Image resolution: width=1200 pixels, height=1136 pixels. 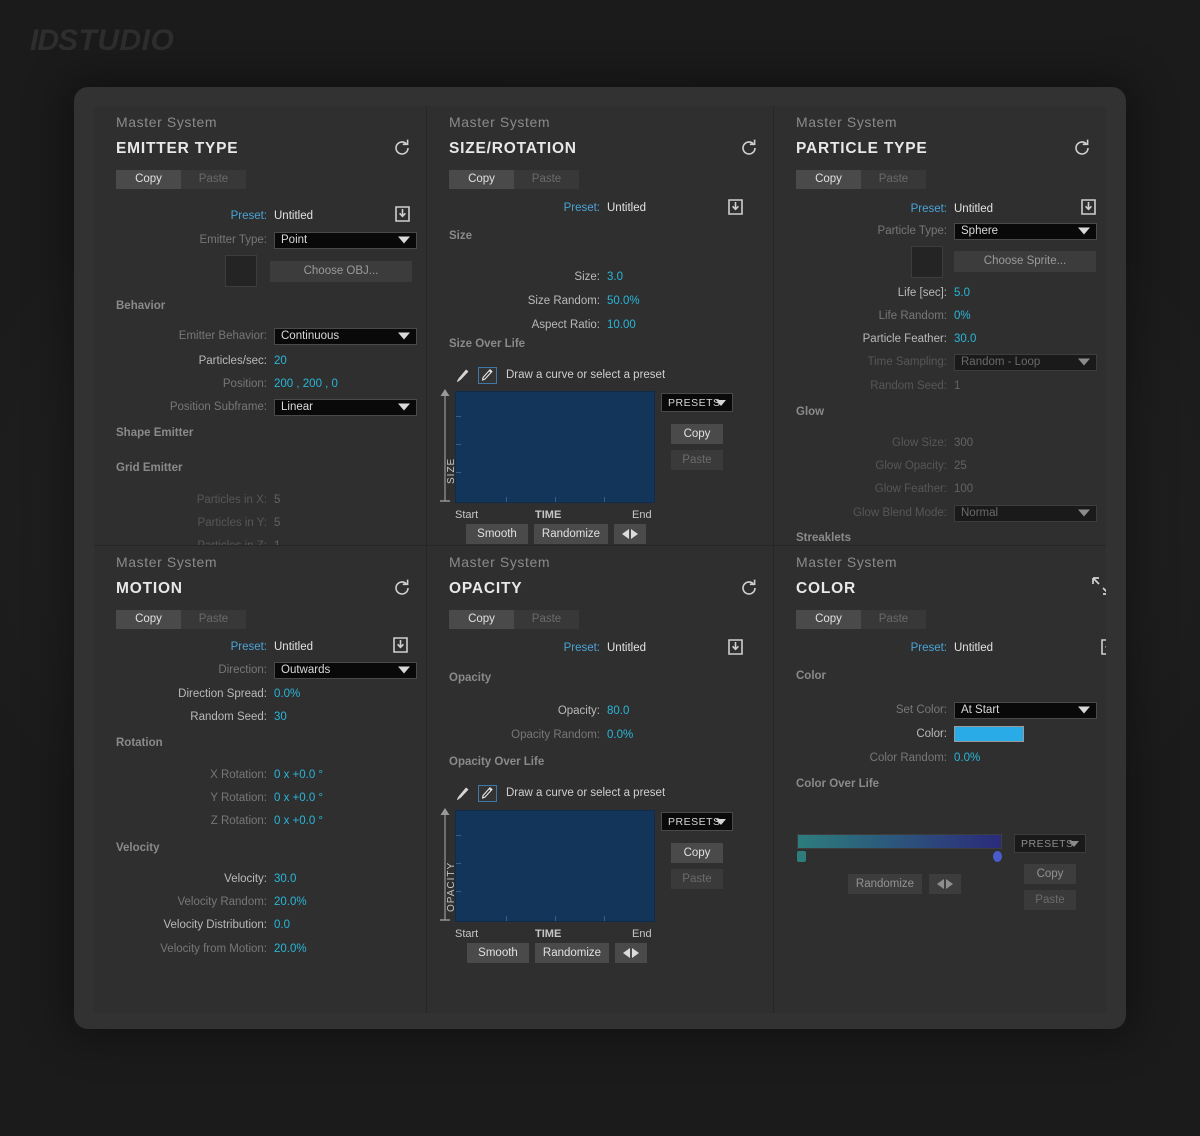 What do you see at coordinates (306, 384) in the screenshot?
I see `position-value: 200 , 200 , 0` at bounding box center [306, 384].